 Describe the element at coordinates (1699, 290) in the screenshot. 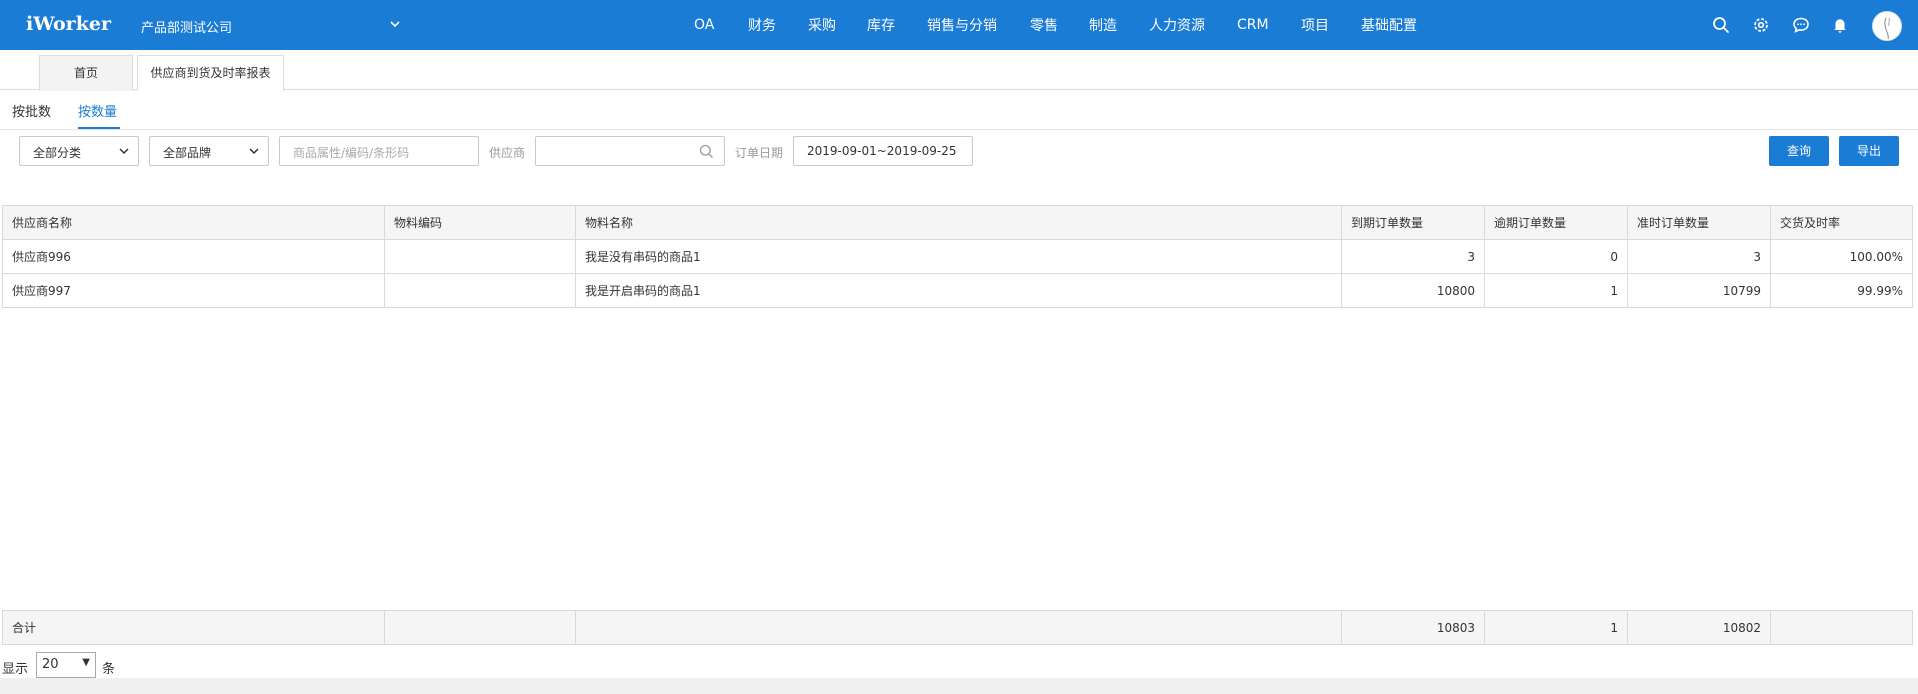

I see `cell-ontime-orders: 10799` at that location.